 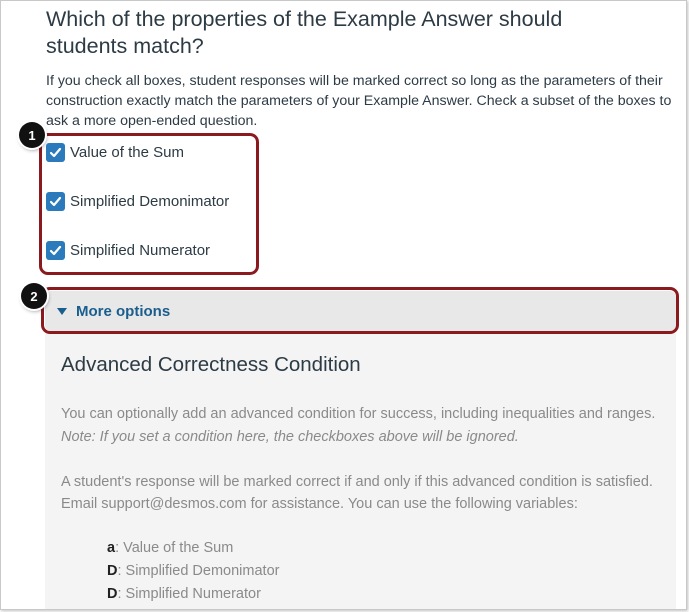 I want to click on checkbox-simplified-denominator: Simplified Demonimator, so click(x=137, y=201).